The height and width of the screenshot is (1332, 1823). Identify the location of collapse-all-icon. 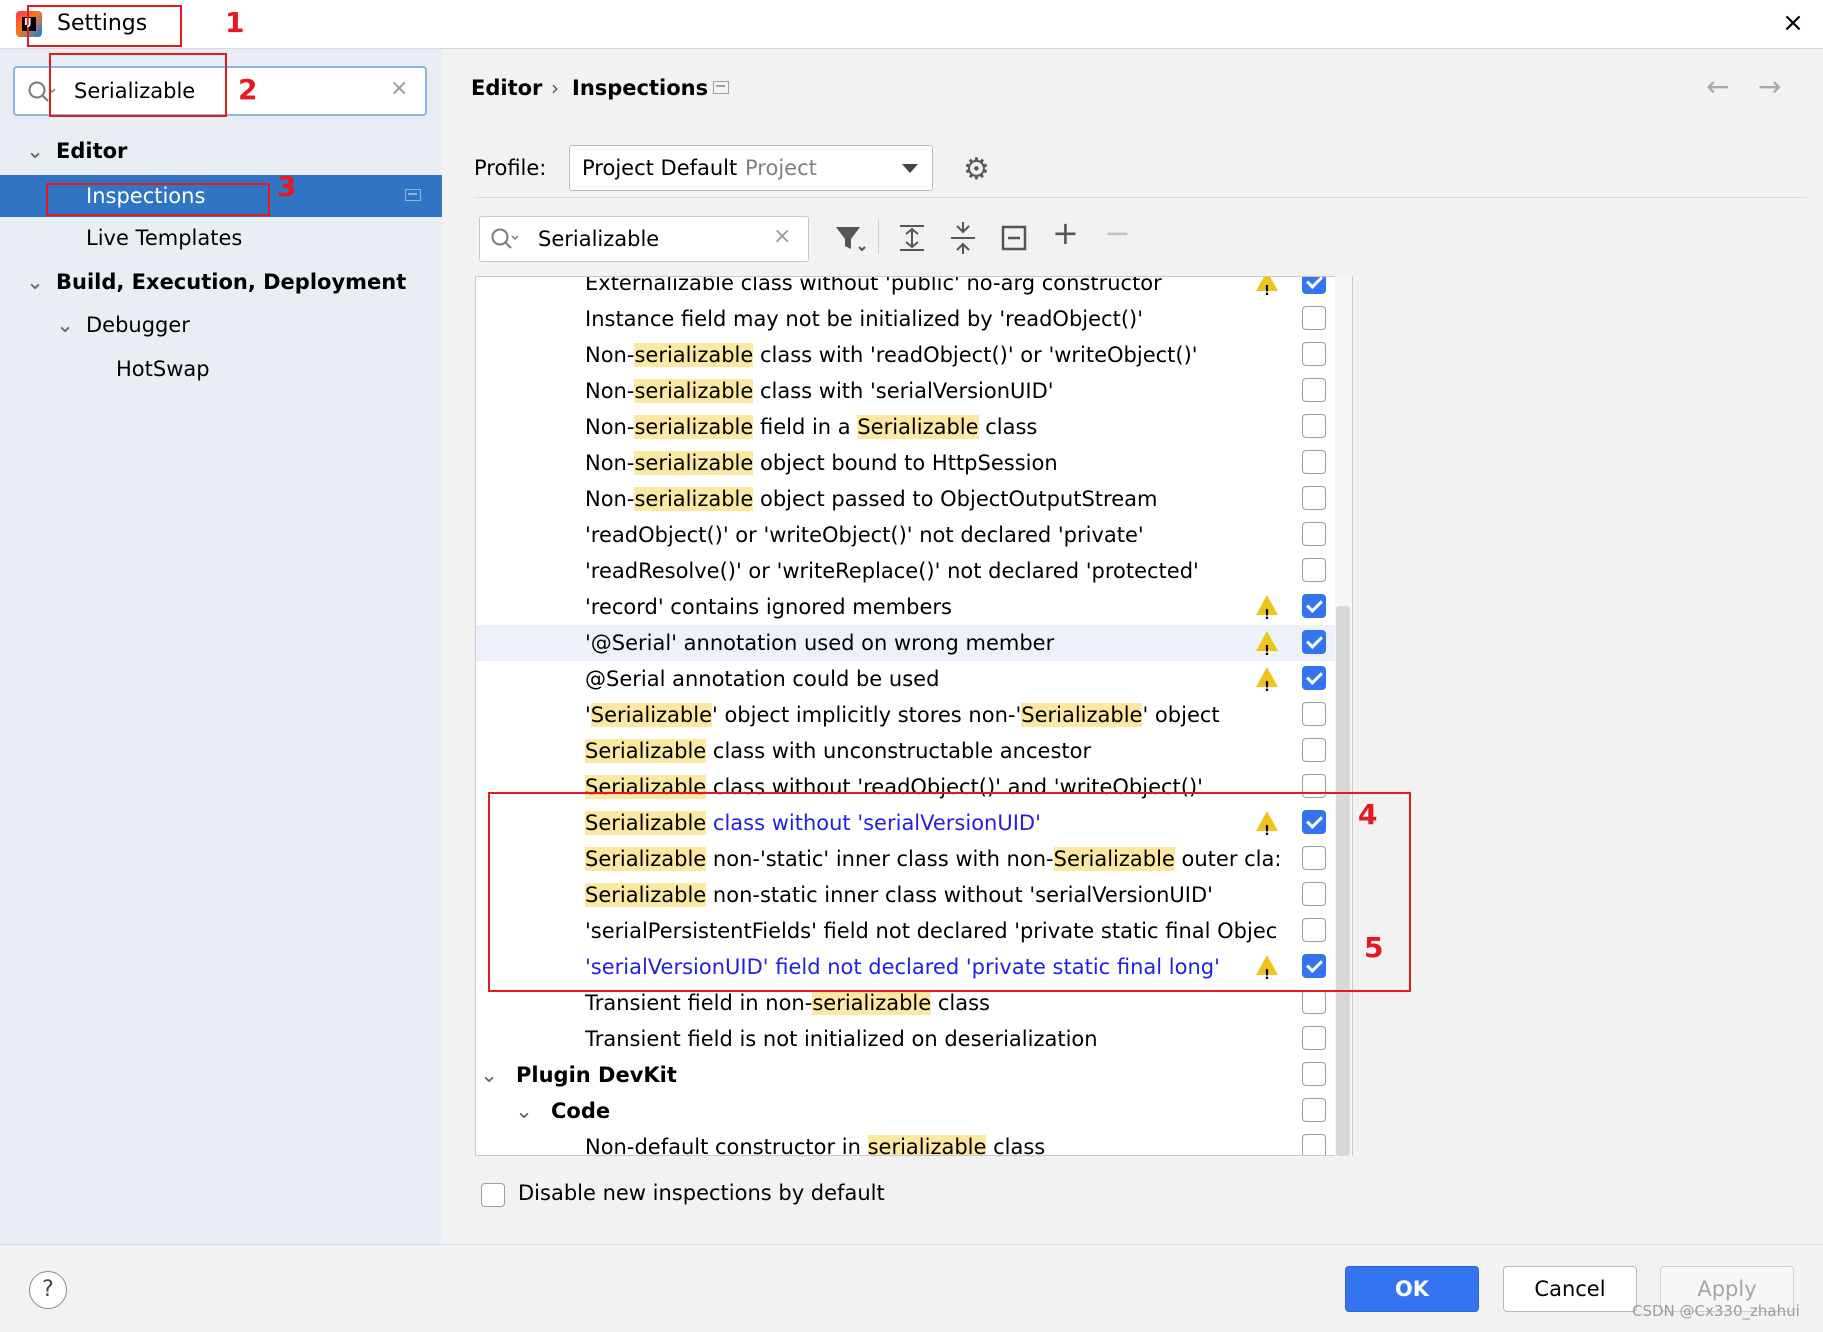
(963, 238).